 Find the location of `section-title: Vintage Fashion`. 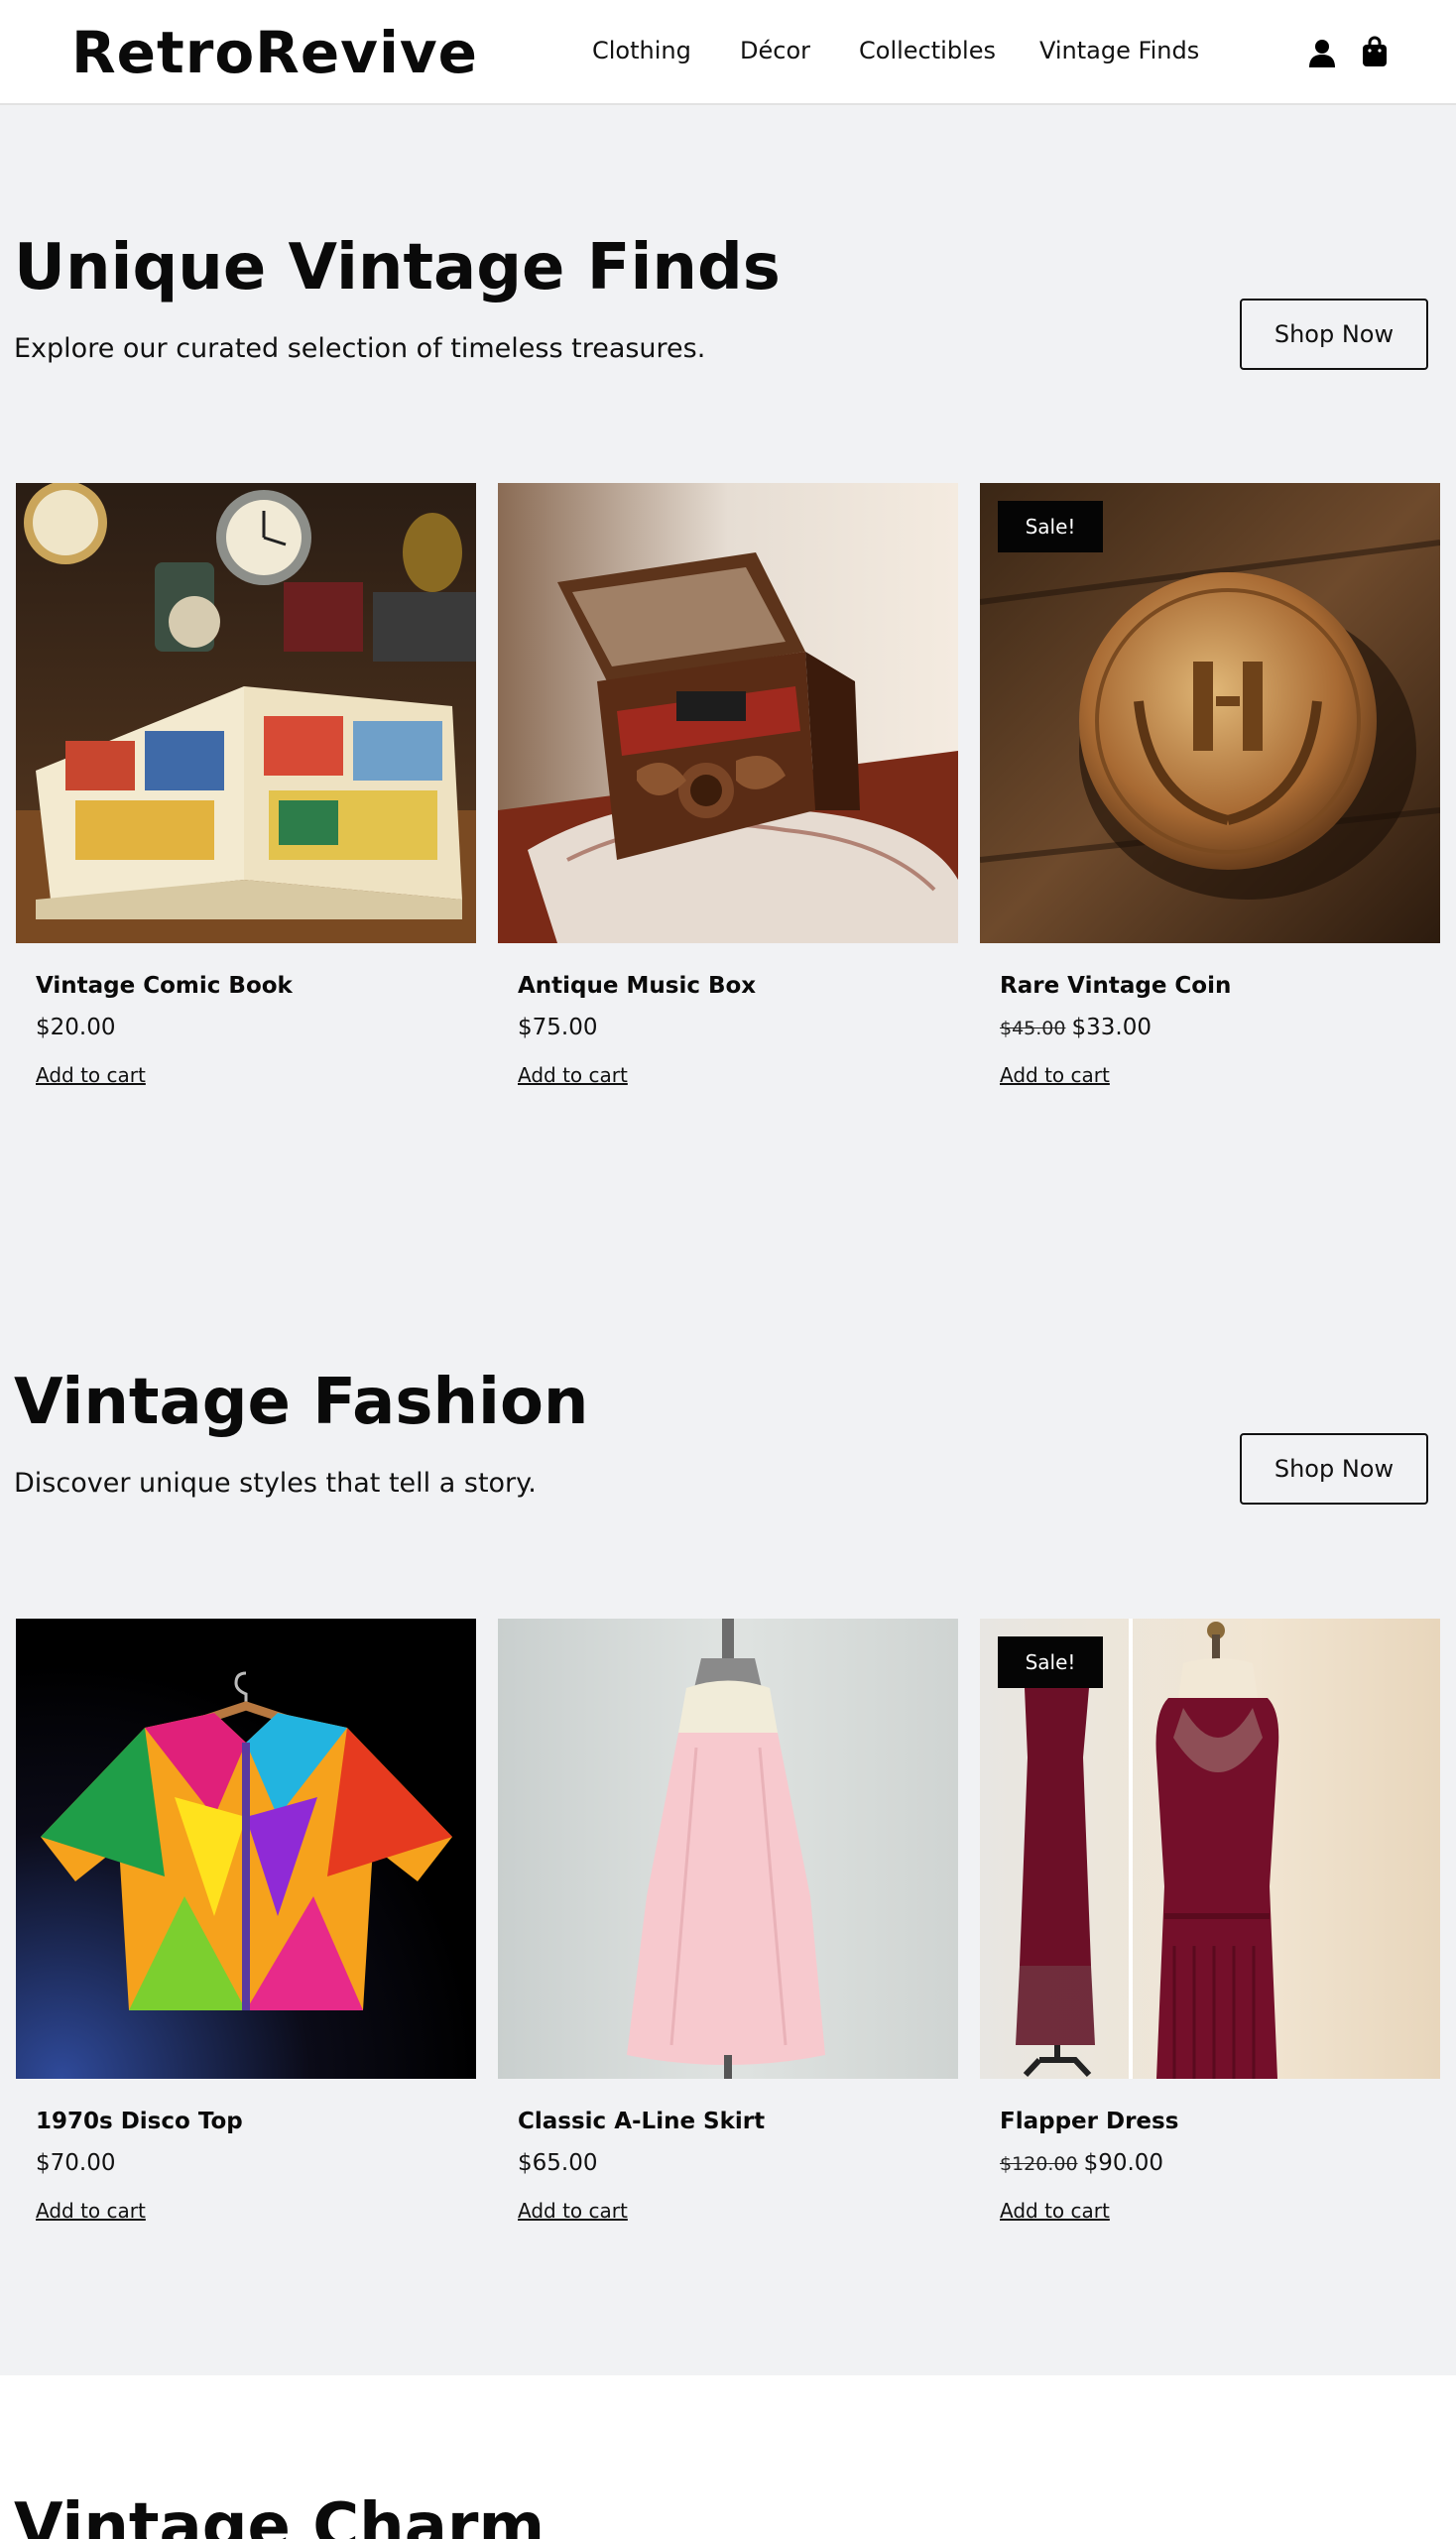

section-title: Vintage Fashion is located at coordinates (301, 1403).